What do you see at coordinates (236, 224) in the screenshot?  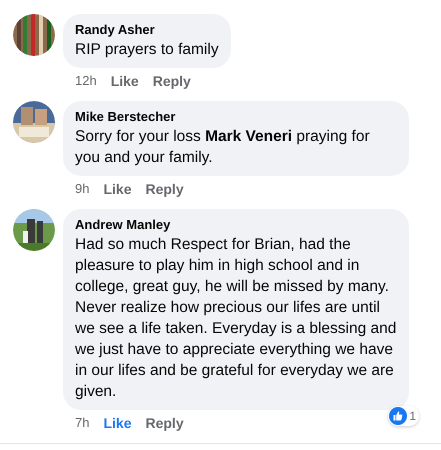 I see `author-name: Andrew Manley` at bounding box center [236, 224].